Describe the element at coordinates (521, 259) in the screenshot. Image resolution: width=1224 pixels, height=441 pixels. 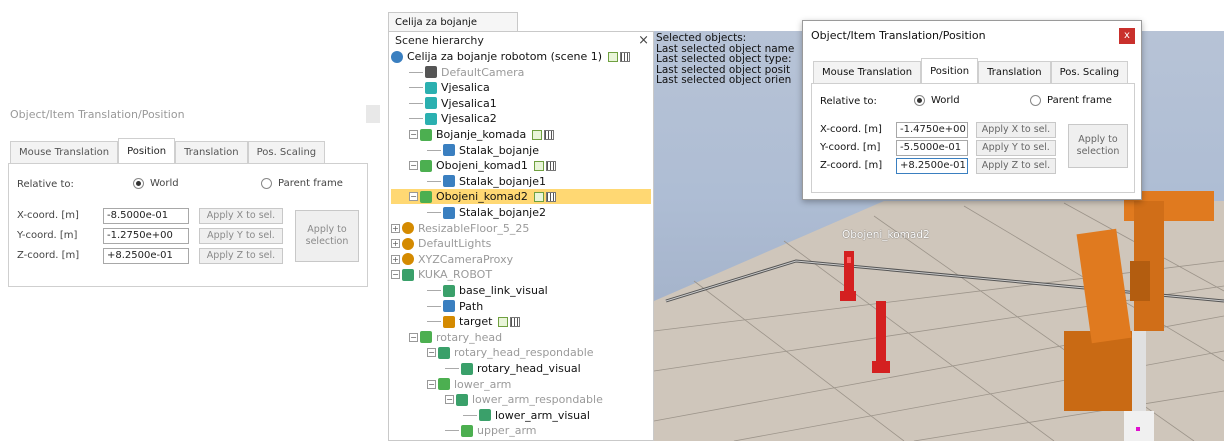
I see `tree-item: + XYZCameraProxy` at that location.